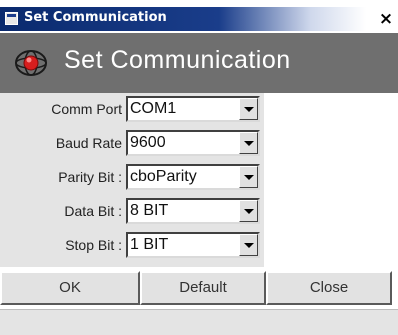 Image resolution: width=398 pixels, height=335 pixels. What do you see at coordinates (93, 245) in the screenshot?
I see `stop-bit-label: Stop Bit :` at bounding box center [93, 245].